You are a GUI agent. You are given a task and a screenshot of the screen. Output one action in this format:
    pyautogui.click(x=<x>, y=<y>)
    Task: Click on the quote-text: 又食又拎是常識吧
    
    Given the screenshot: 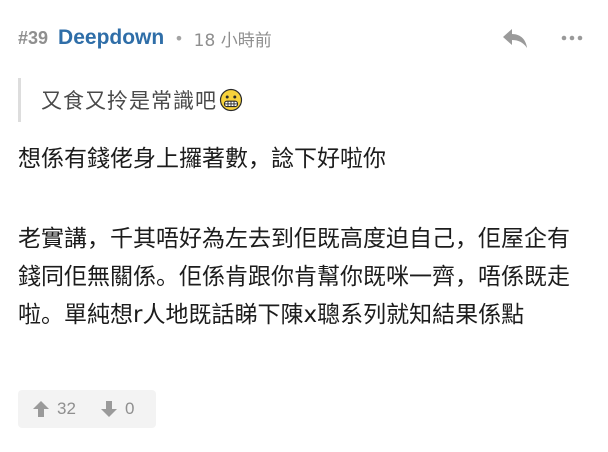 What is the action you would take?
    pyautogui.click(x=129, y=101)
    